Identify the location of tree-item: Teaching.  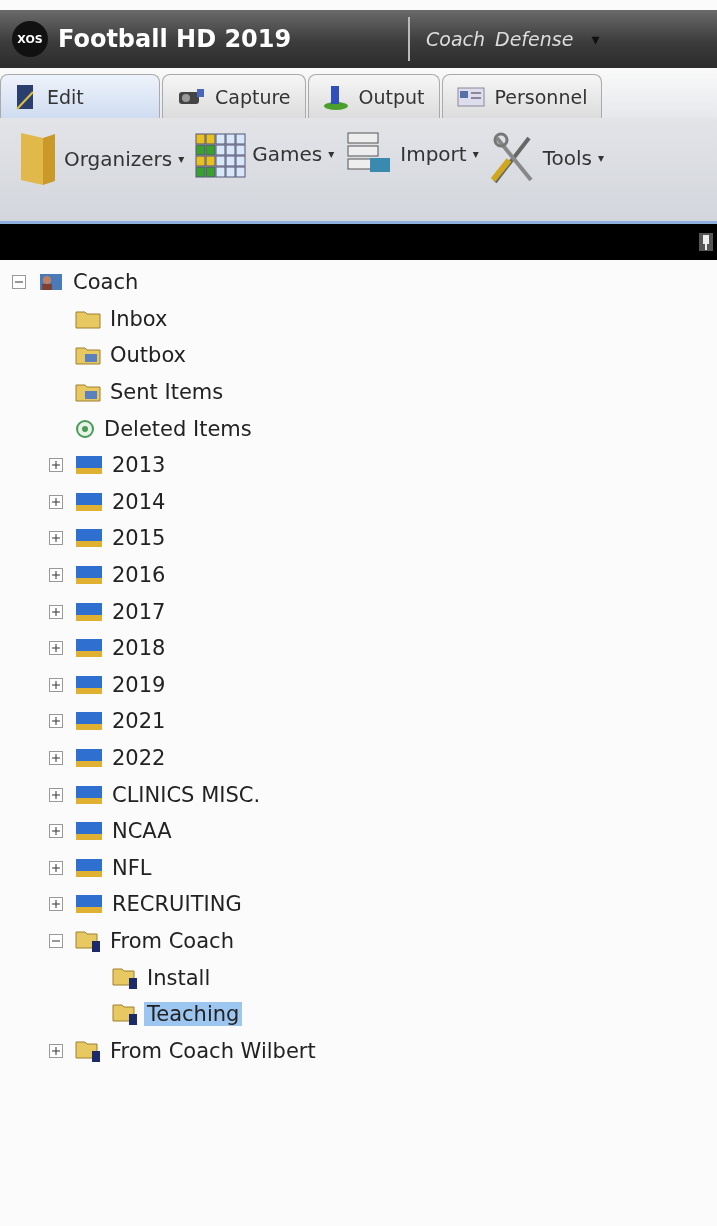
(193, 1014).